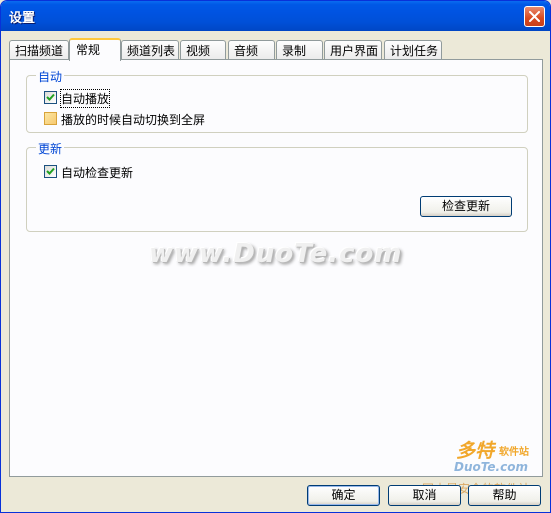  What do you see at coordinates (97, 173) in the screenshot?
I see `auto-check-update-label: 自动检查更新` at bounding box center [97, 173].